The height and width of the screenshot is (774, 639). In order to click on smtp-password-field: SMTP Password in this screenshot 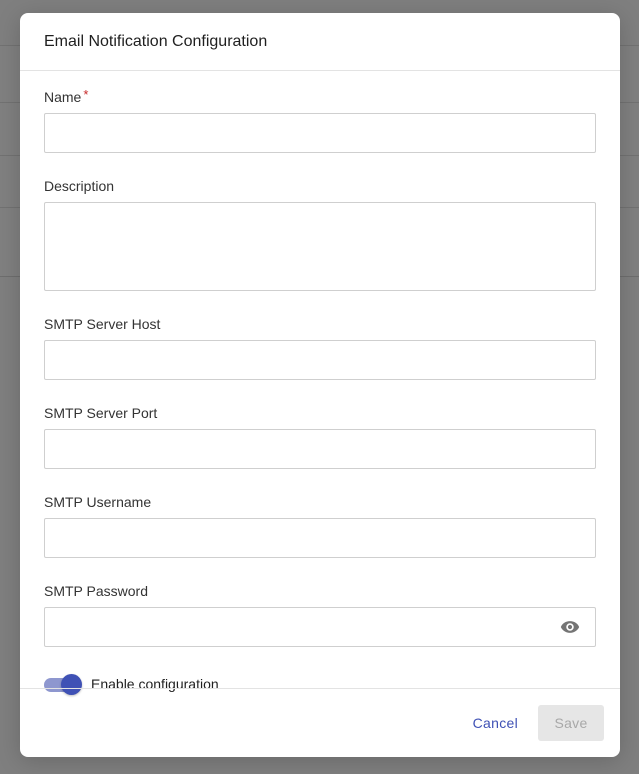, I will do `click(320, 615)`.